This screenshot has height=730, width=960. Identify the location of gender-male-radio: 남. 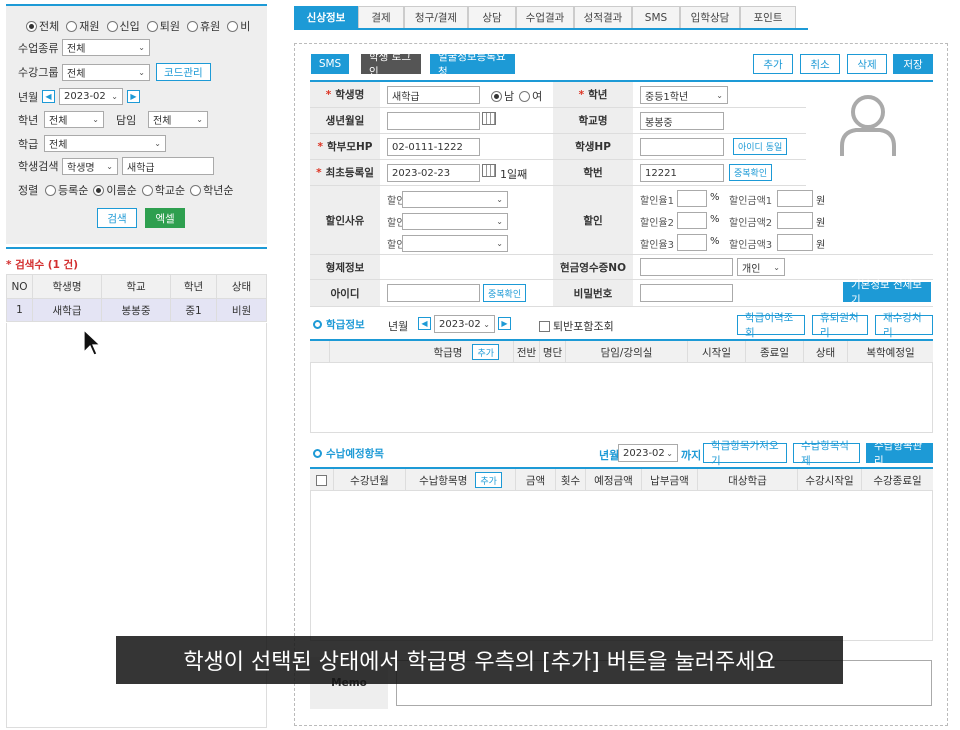
(502, 96).